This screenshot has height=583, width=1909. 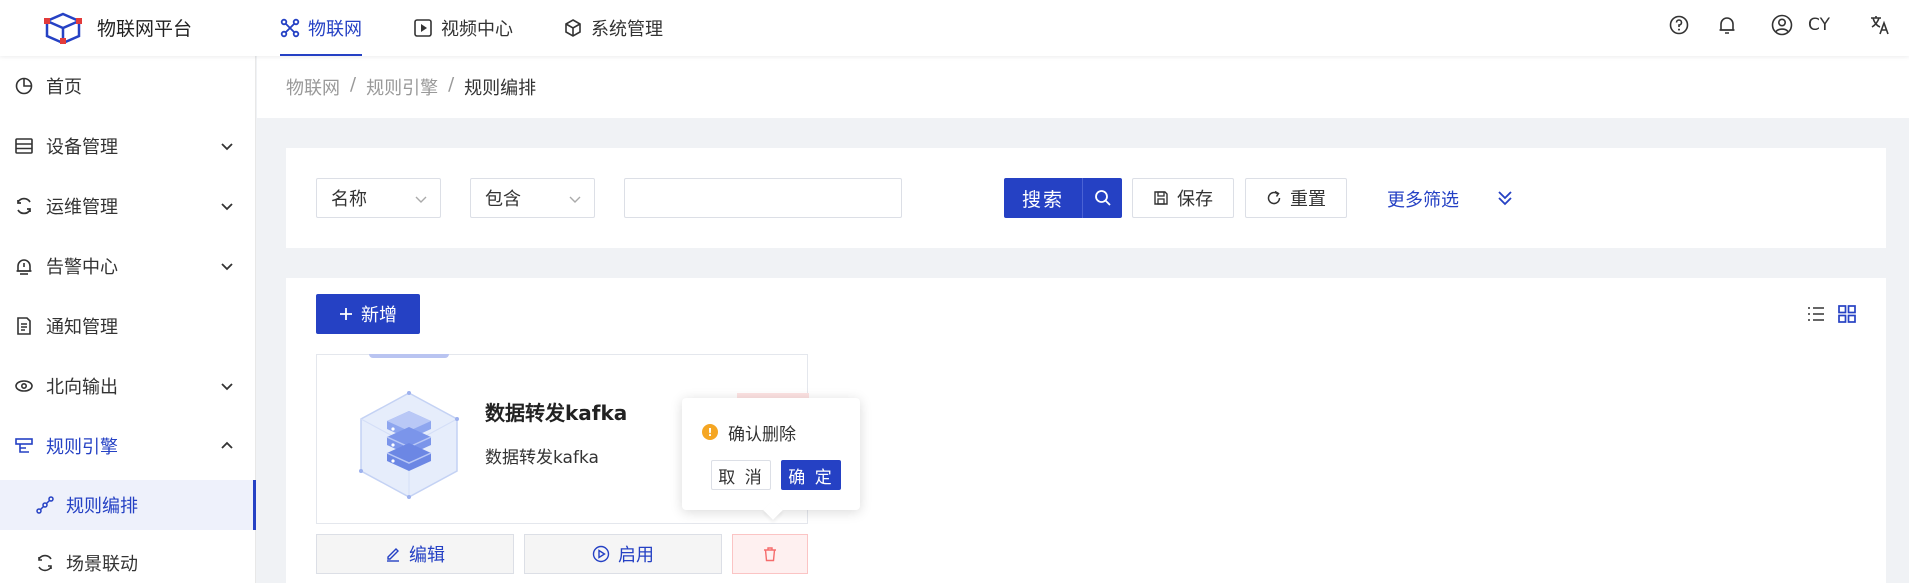 What do you see at coordinates (1505, 198) in the screenshot?
I see `double-chevron-down-icon` at bounding box center [1505, 198].